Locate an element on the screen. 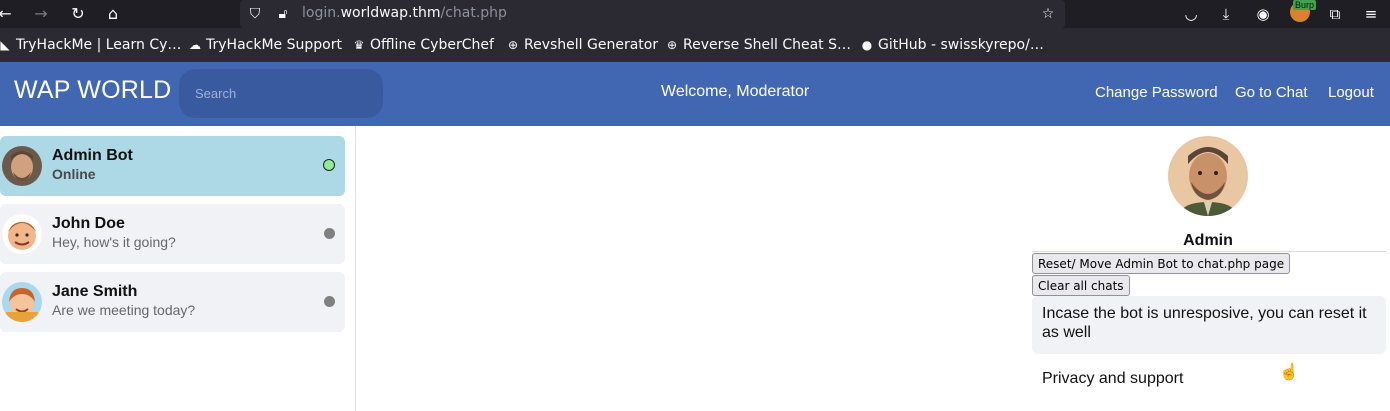 The image size is (1390, 411). url-bar: ⛉ 🔓︎ login.worldwap.thm/chat.php ☆ is located at coordinates (652, 14).